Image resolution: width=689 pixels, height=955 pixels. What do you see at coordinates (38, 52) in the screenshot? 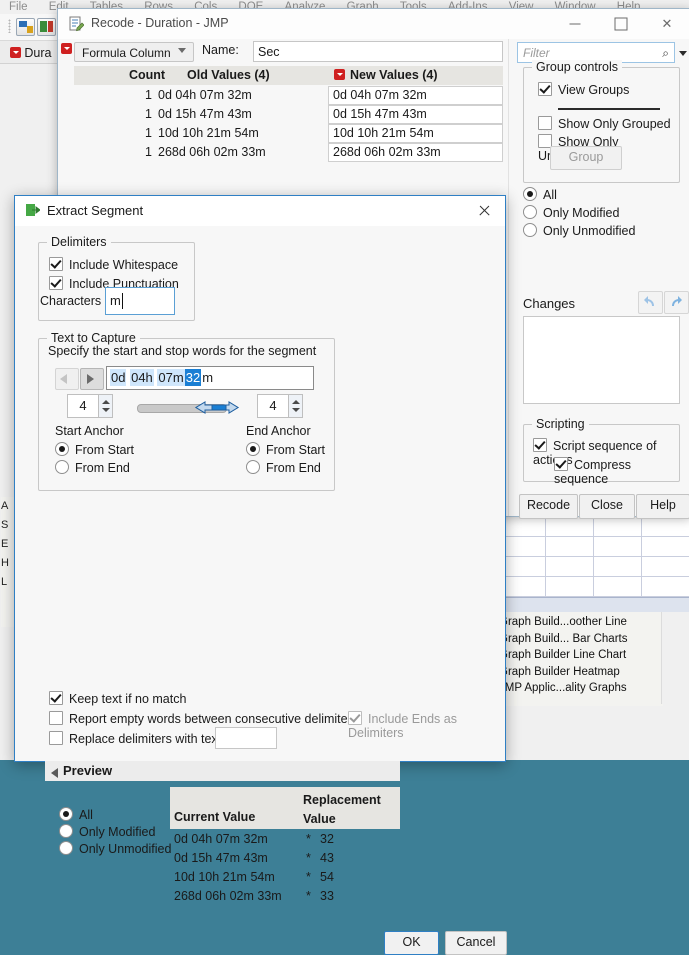
I see `column-label: Dura` at bounding box center [38, 52].